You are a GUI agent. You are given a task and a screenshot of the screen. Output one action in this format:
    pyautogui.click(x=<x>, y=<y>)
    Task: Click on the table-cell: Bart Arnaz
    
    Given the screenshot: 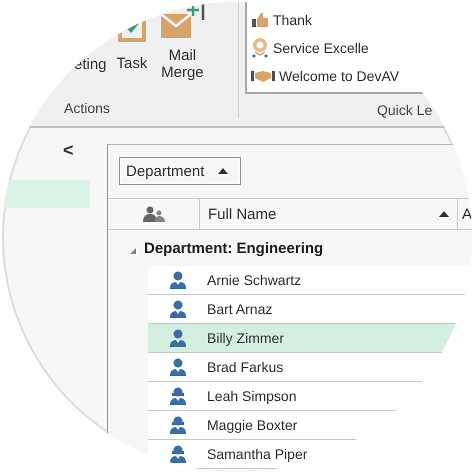 What is the action you would take?
    pyautogui.click(x=239, y=309)
    